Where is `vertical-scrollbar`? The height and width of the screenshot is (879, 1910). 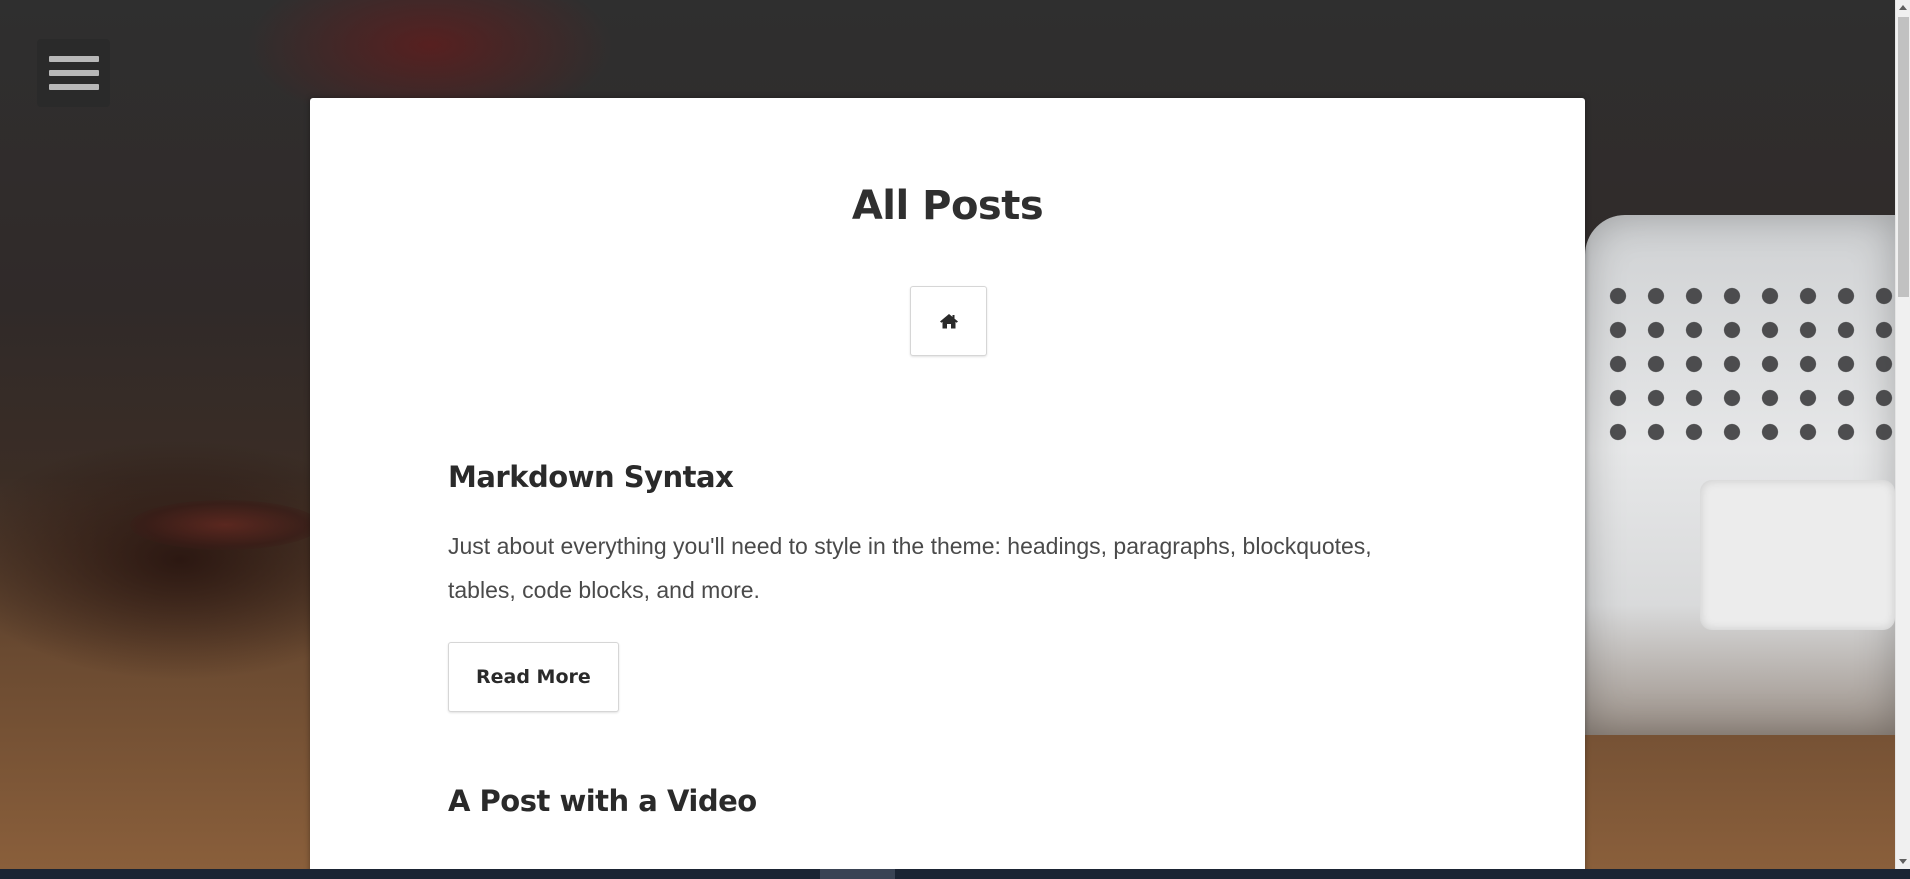 vertical-scrollbar is located at coordinates (1902, 434).